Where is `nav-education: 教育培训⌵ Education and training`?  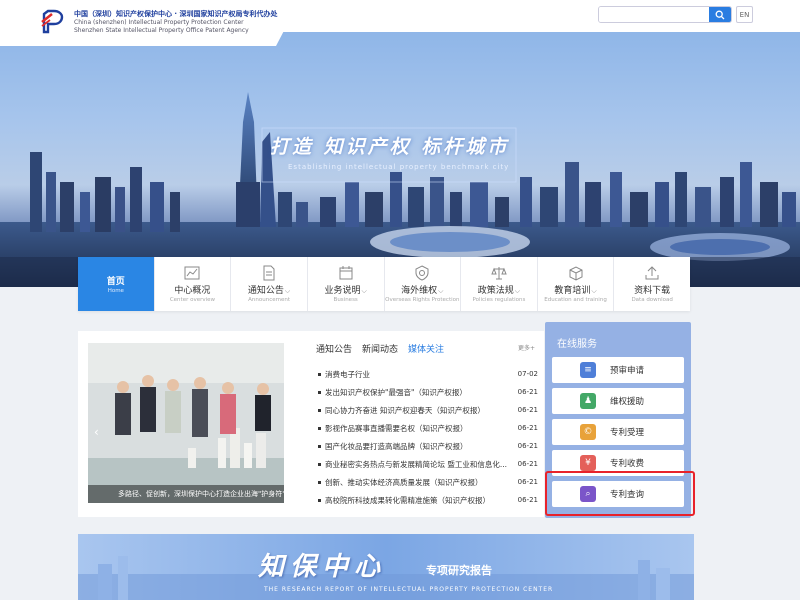 nav-education: 教育培训⌵ Education and training is located at coordinates (576, 284).